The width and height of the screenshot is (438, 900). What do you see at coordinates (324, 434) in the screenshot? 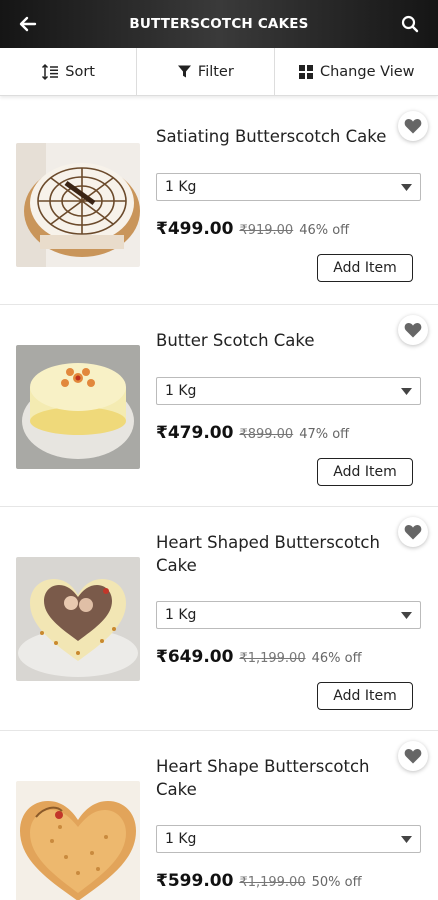
I see `discount: 47% off` at bounding box center [324, 434].